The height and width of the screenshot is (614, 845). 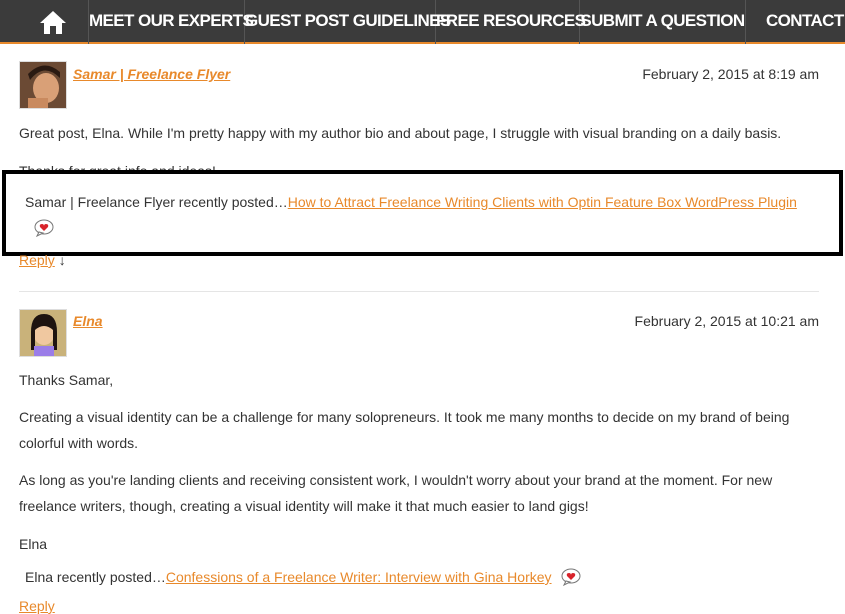 What do you see at coordinates (151, 74) in the screenshot?
I see `comment-author-link: Samar | Freelance Flyer` at bounding box center [151, 74].